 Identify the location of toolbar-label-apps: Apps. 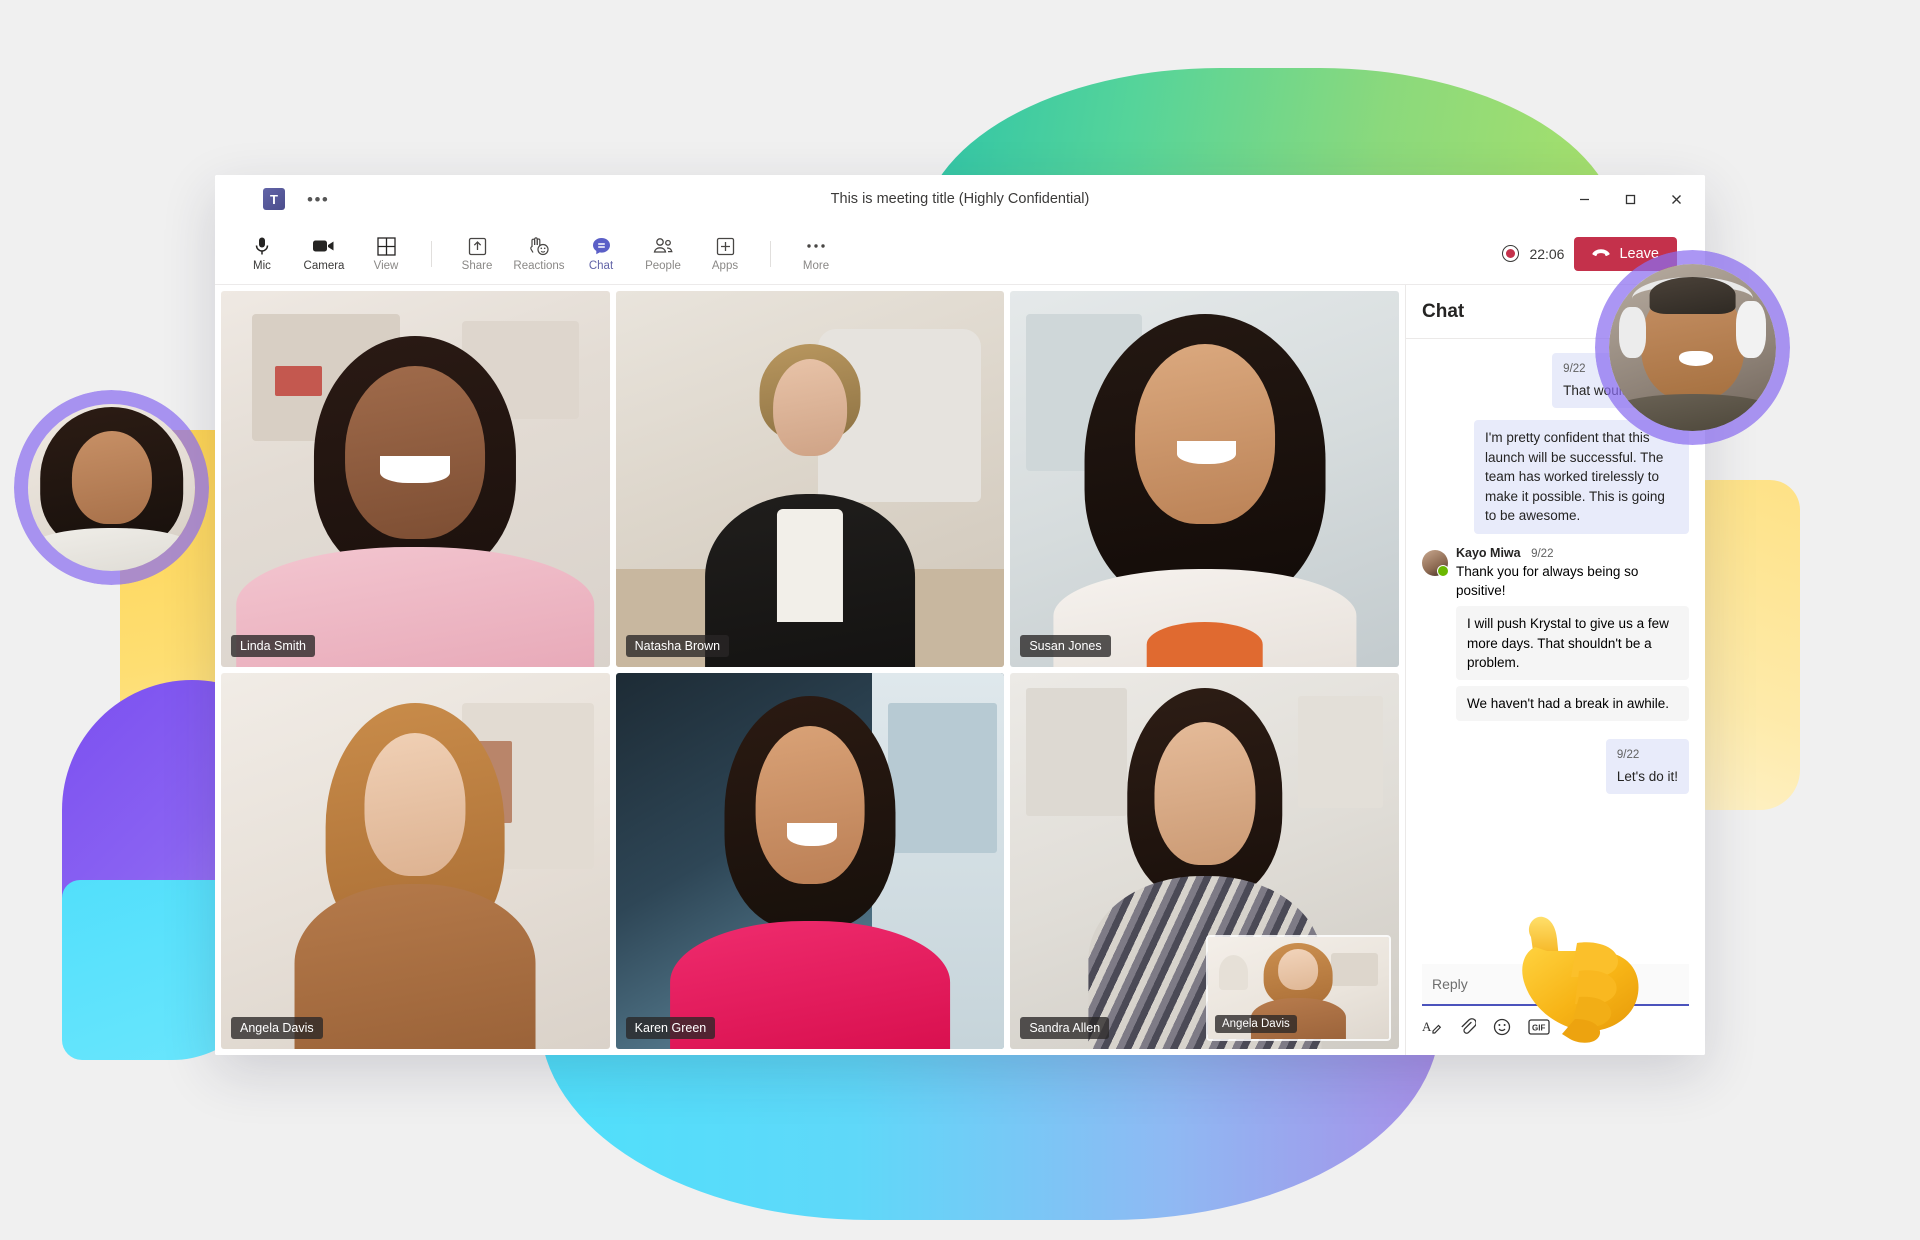
(725, 266).